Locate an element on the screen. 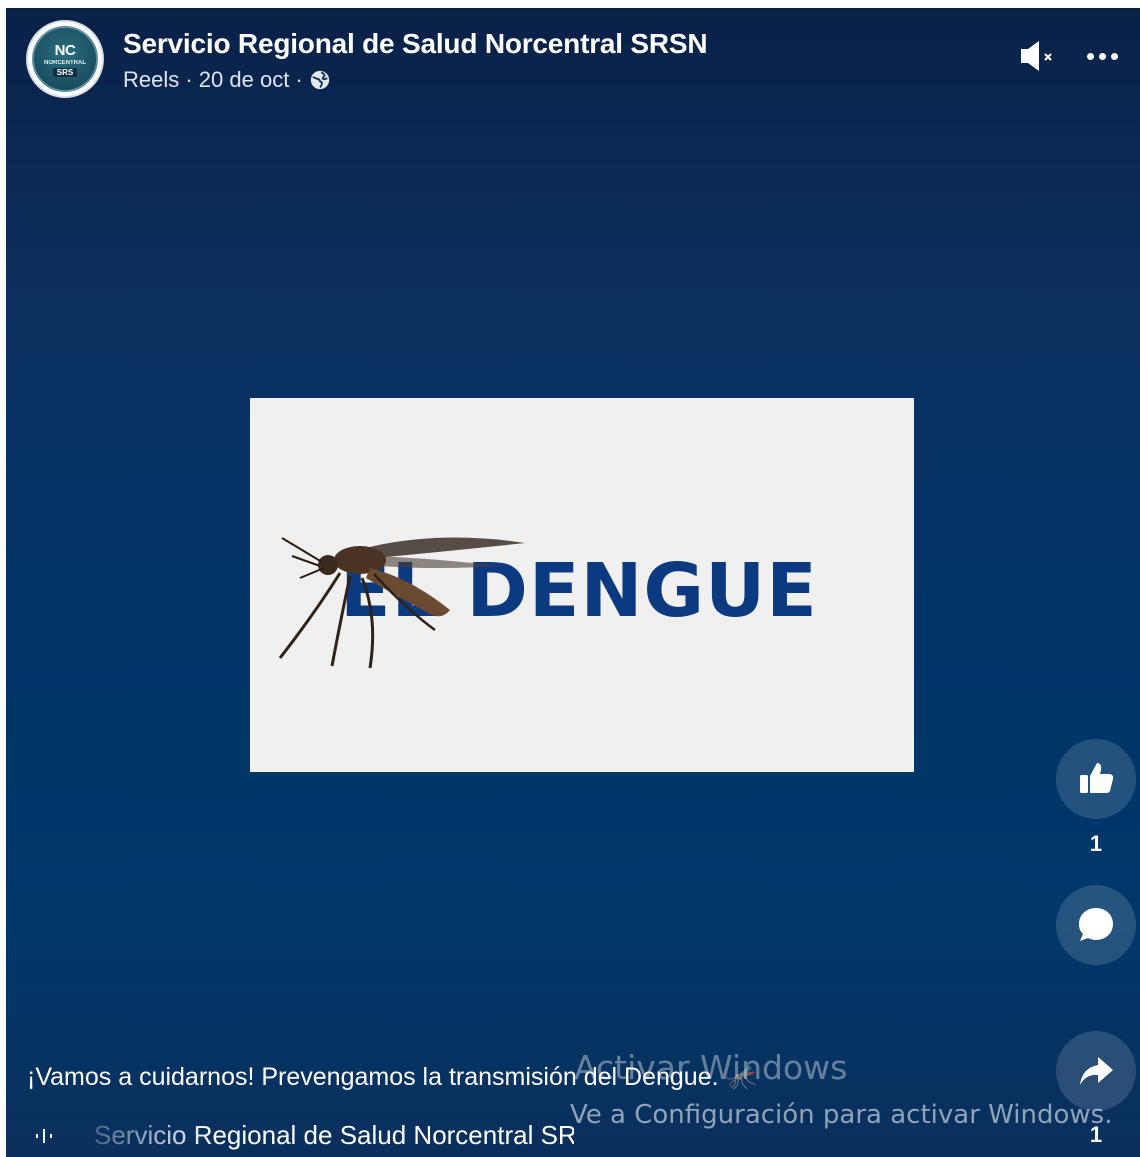 This screenshot has height=1157, width=1140. page-logo: NC NORCENTRAL SRS is located at coordinates (65, 59).